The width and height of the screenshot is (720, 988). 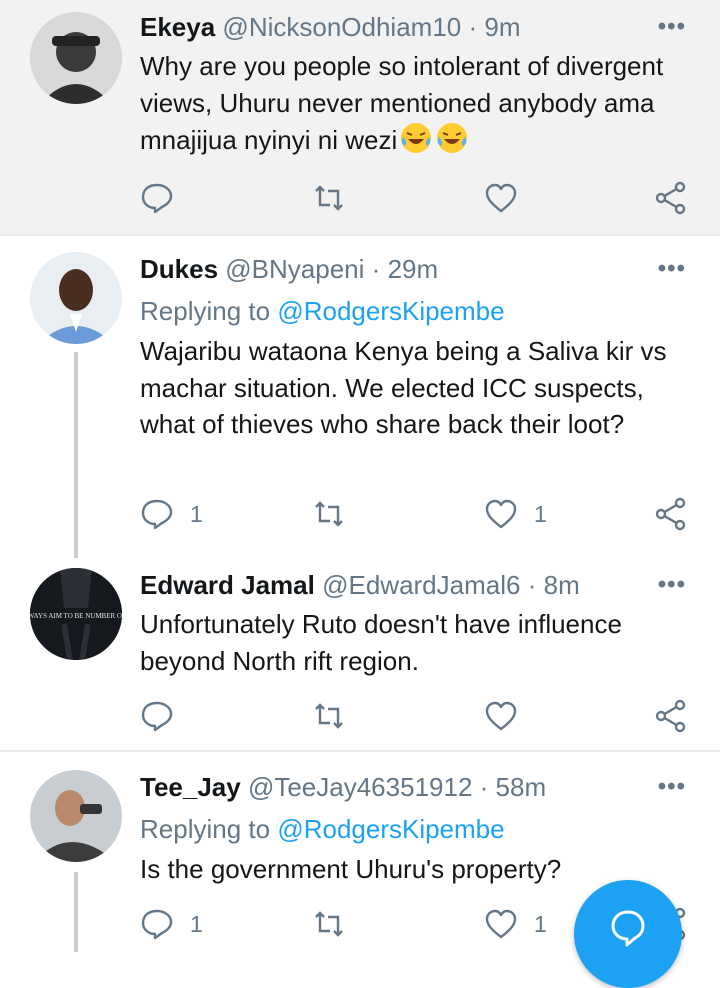 I want to click on author-handle: @BNyapeni, so click(x=294, y=269).